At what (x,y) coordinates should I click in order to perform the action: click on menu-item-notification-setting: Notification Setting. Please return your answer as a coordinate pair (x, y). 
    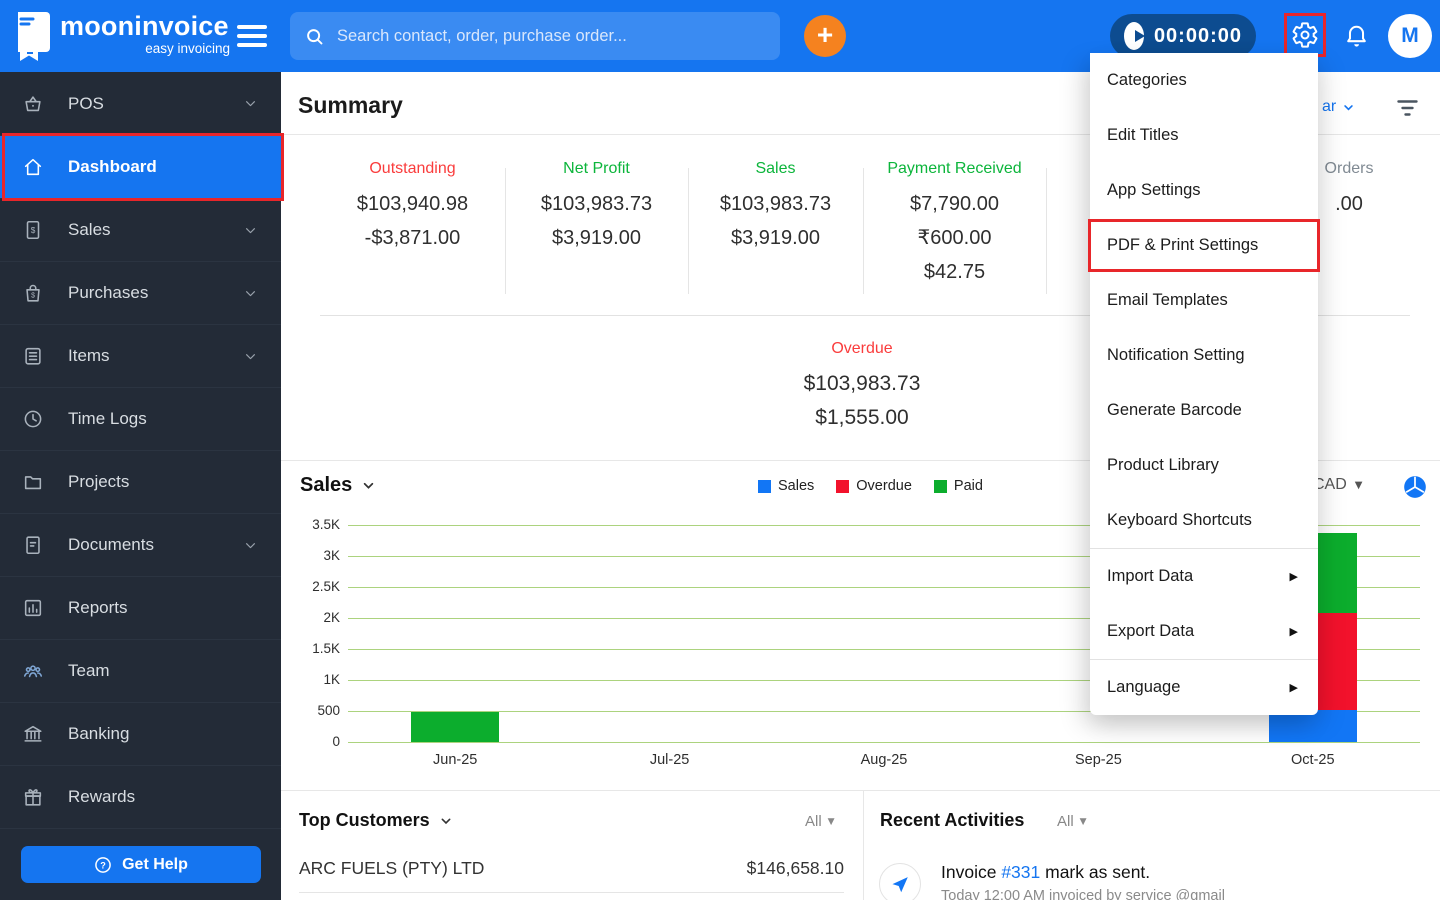
    Looking at the image, I should click on (1204, 355).